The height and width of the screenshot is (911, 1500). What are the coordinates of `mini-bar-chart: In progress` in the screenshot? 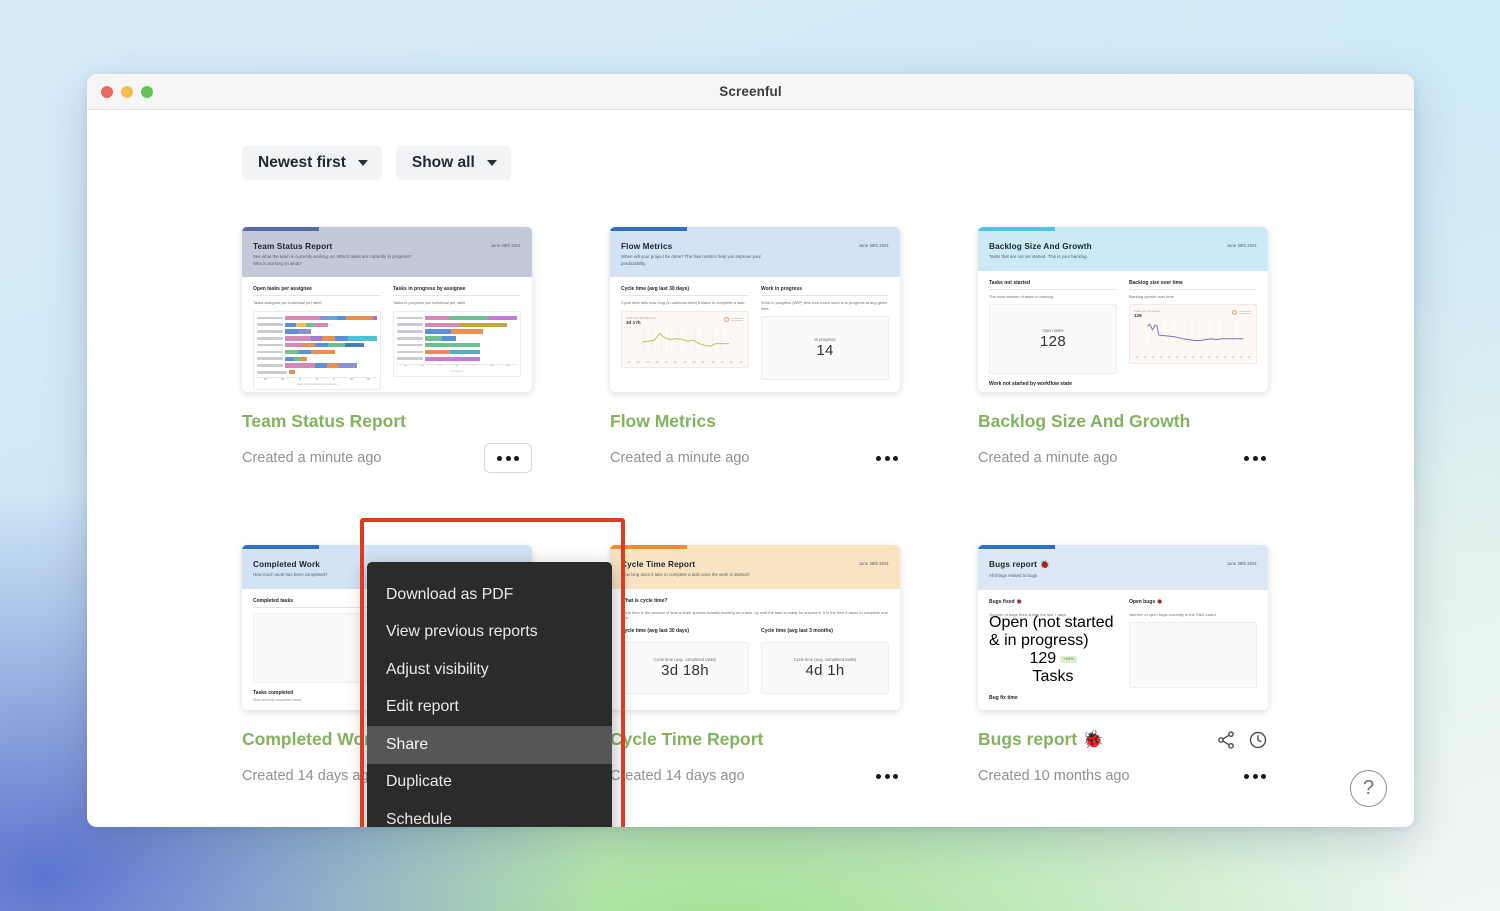 It's located at (457, 343).